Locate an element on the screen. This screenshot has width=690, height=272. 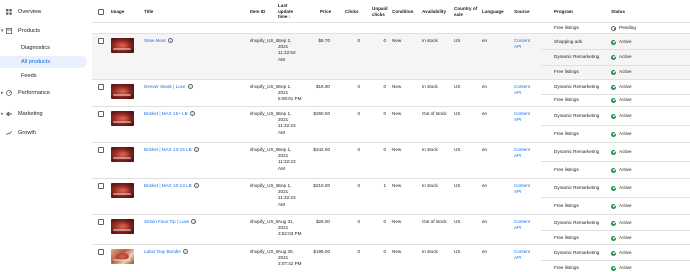
header-price: Price is located at coordinates (325, 12).